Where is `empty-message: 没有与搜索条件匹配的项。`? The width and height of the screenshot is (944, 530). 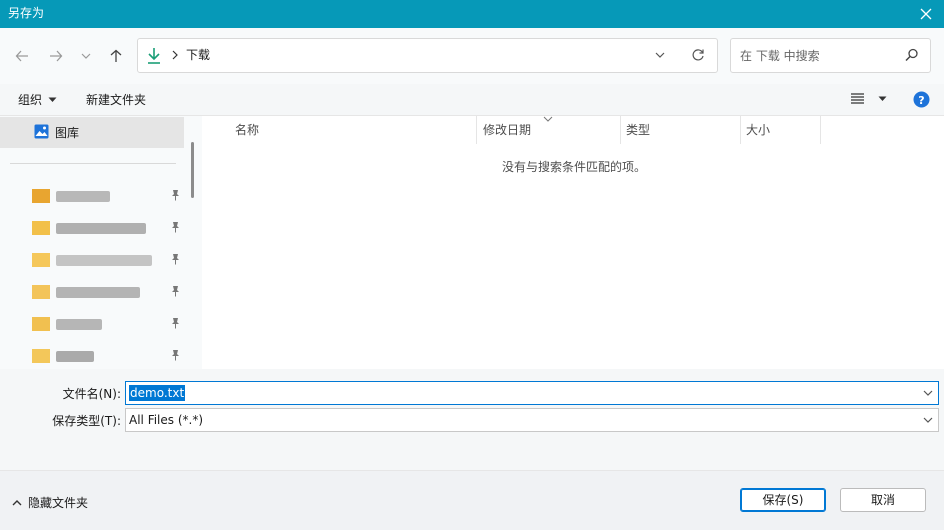 empty-message: 没有与搜索条件匹配的项。 is located at coordinates (574, 167).